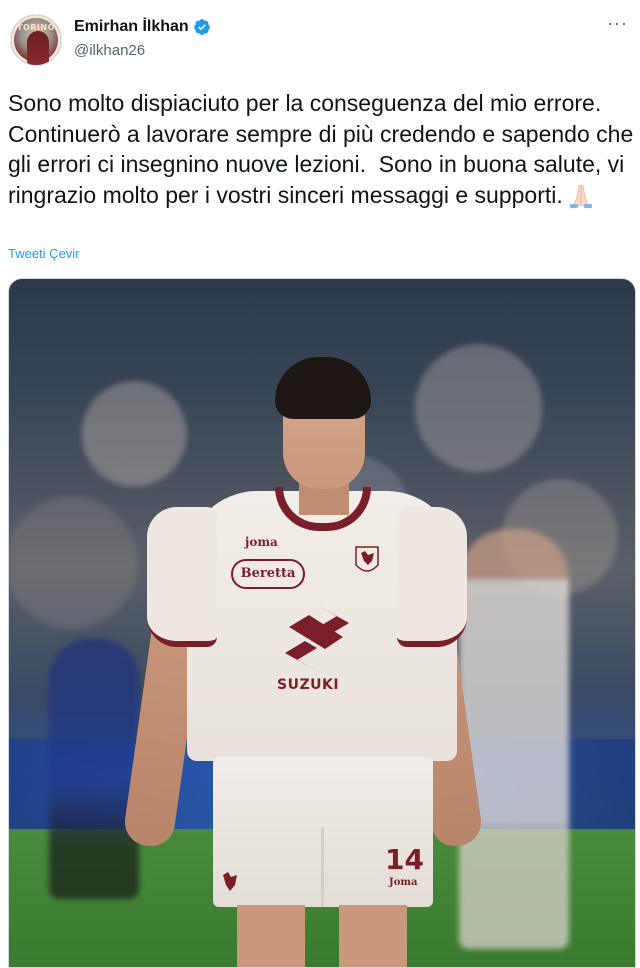  What do you see at coordinates (323, 388) in the screenshot?
I see `player-hair` at bounding box center [323, 388].